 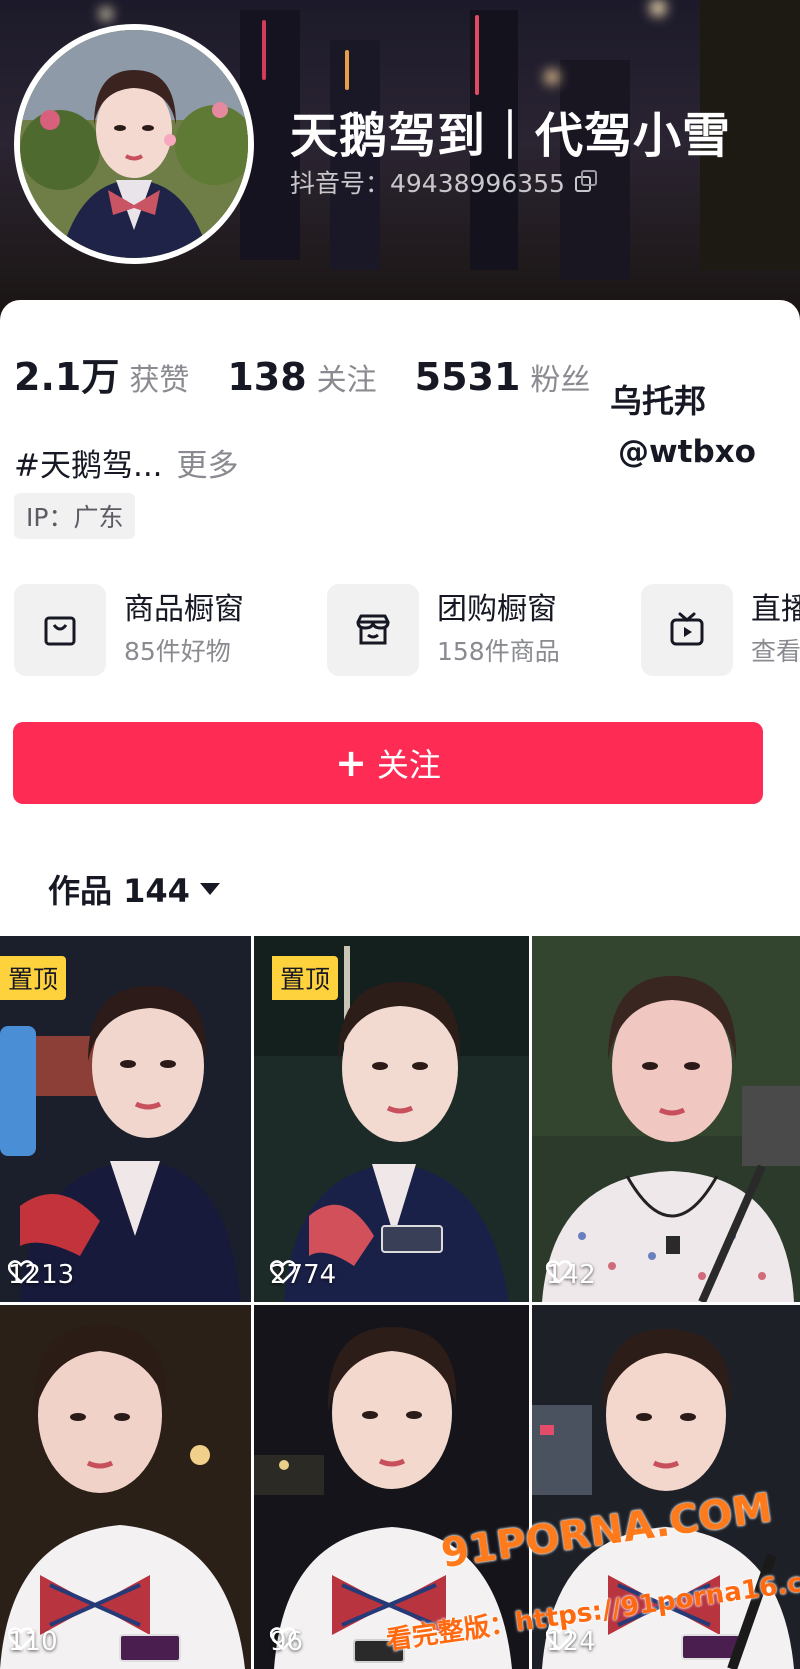 What do you see at coordinates (468, 377) in the screenshot?
I see `followers-count: 5531` at bounding box center [468, 377].